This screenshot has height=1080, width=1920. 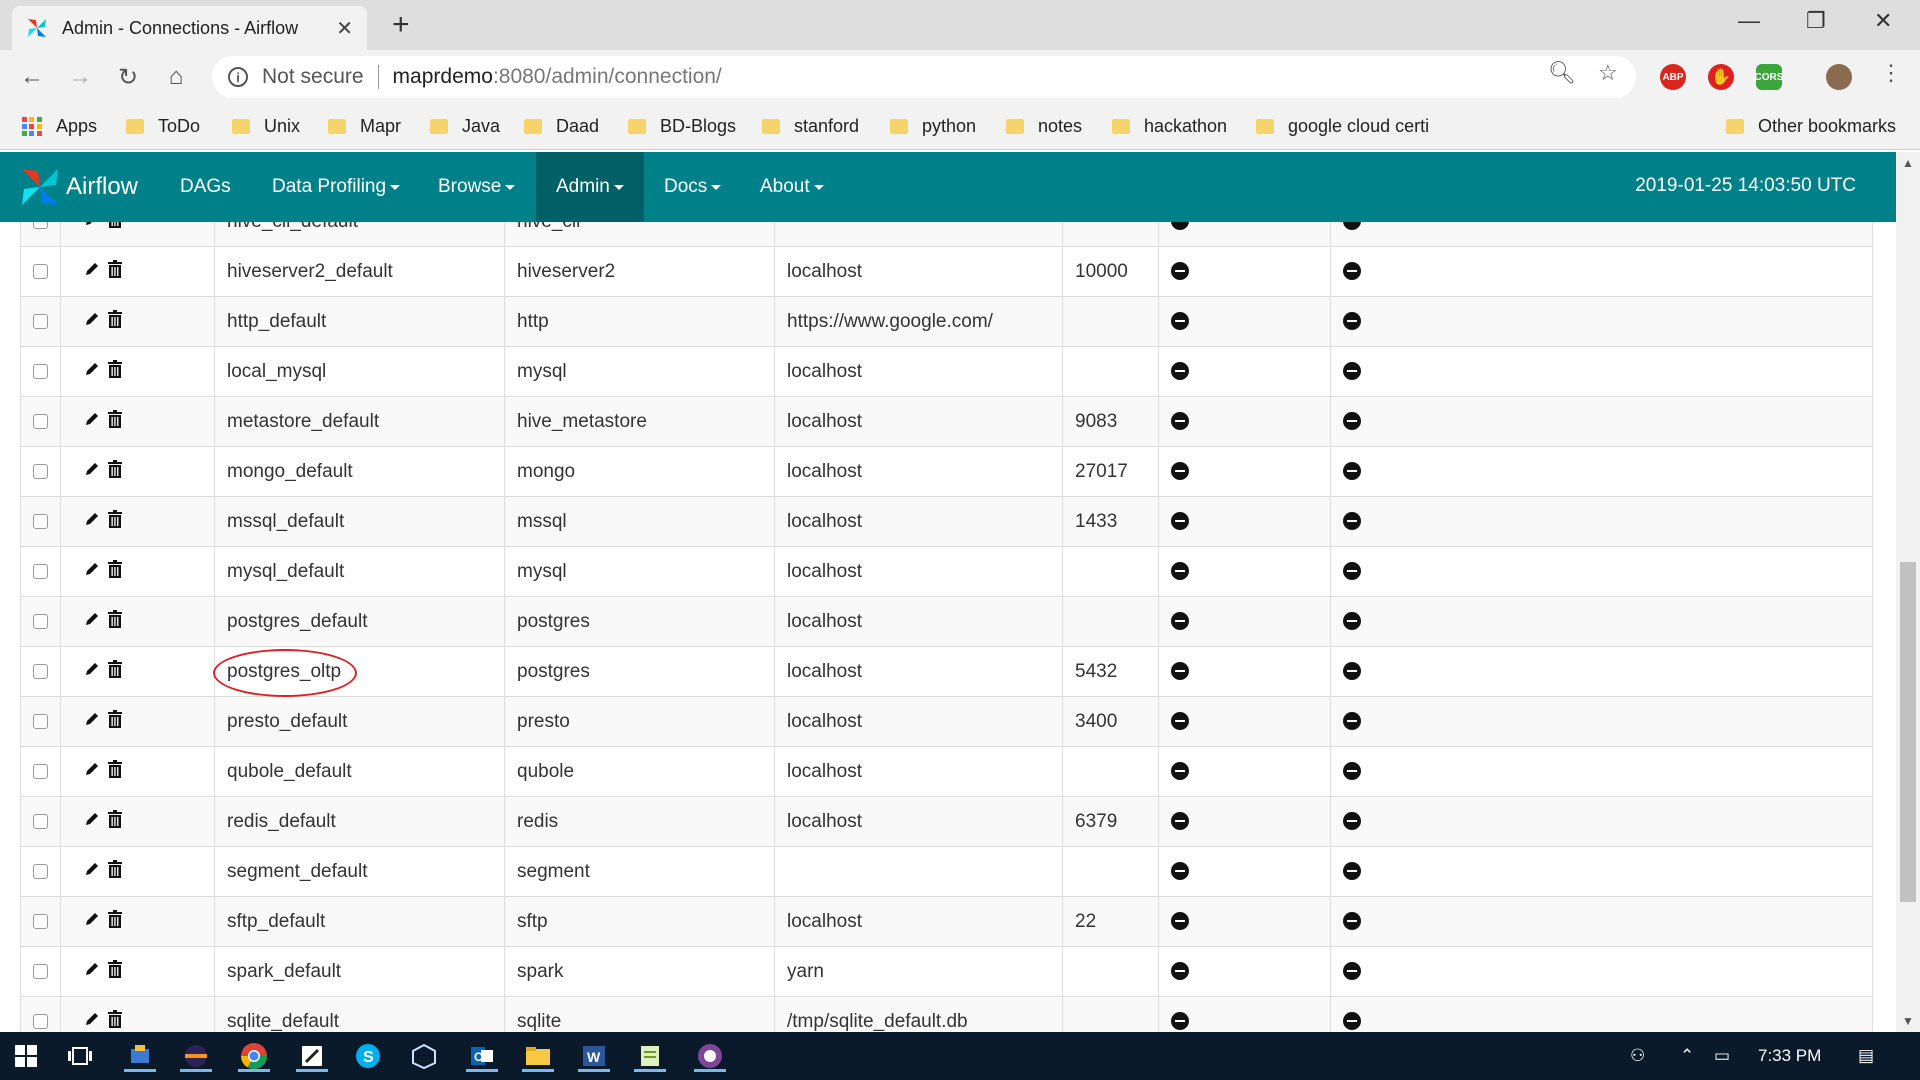 What do you see at coordinates (1044, 126) in the screenshot?
I see `bookmark-folder: notes` at bounding box center [1044, 126].